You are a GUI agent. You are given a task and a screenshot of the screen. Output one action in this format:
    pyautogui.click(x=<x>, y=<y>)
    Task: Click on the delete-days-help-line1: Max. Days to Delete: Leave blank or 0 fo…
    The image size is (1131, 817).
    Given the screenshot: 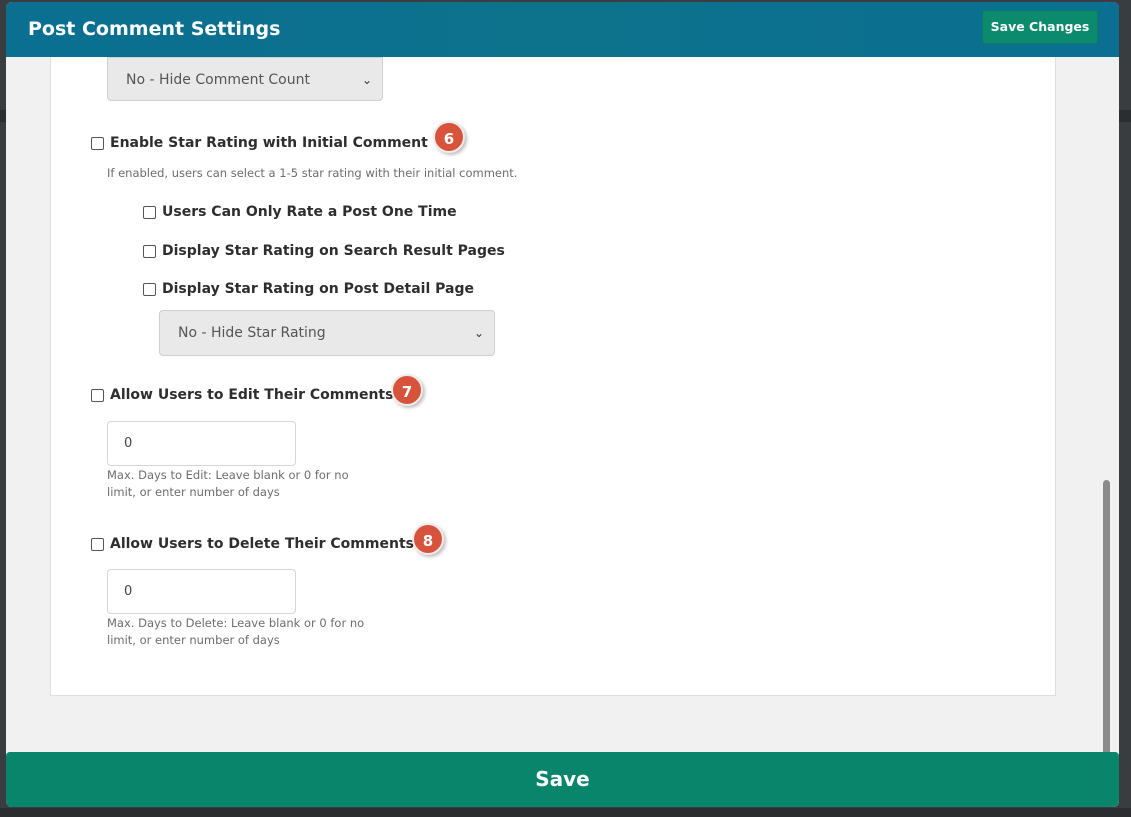 What is the action you would take?
    pyautogui.click(x=236, y=623)
    